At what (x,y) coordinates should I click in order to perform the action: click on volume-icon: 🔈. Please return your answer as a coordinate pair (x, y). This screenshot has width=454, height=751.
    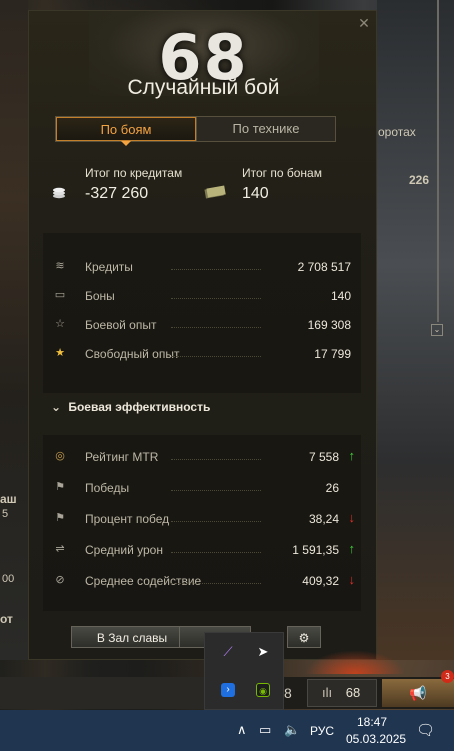
    Looking at the image, I should click on (292, 730).